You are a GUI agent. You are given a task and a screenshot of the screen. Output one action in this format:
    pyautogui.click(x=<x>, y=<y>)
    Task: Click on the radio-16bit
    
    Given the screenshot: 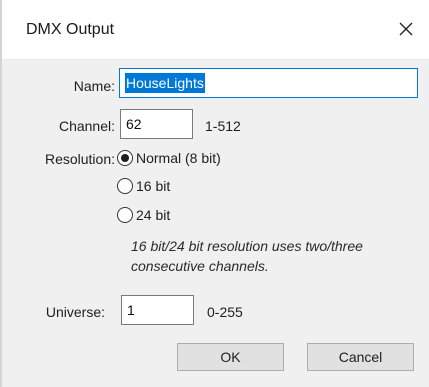 What is the action you would take?
    pyautogui.click(x=125, y=186)
    